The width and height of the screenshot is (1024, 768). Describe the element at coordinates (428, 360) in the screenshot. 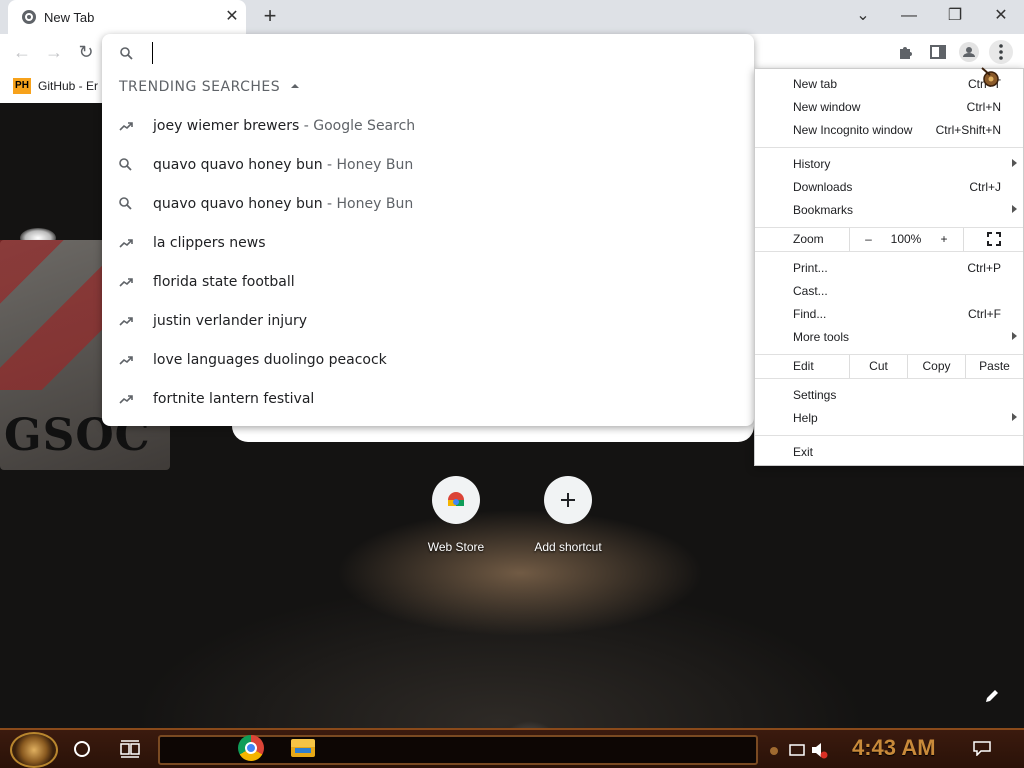

I see `suggestion-item: love languages duolingo peacock` at that location.